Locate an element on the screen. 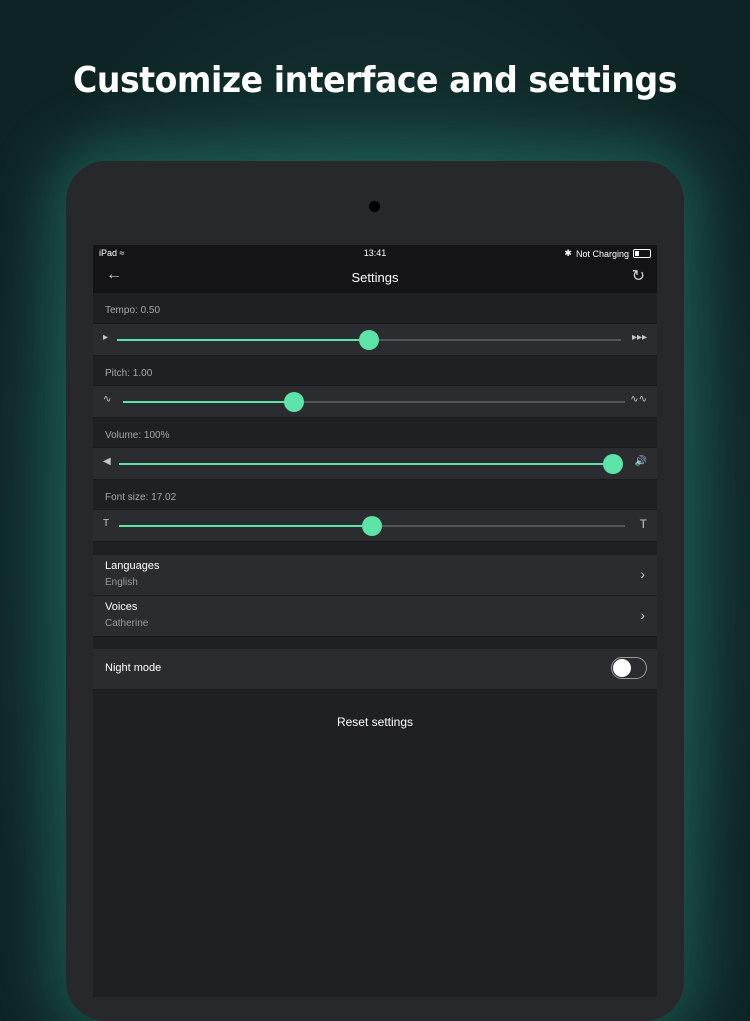  volume-track is located at coordinates (371, 464).